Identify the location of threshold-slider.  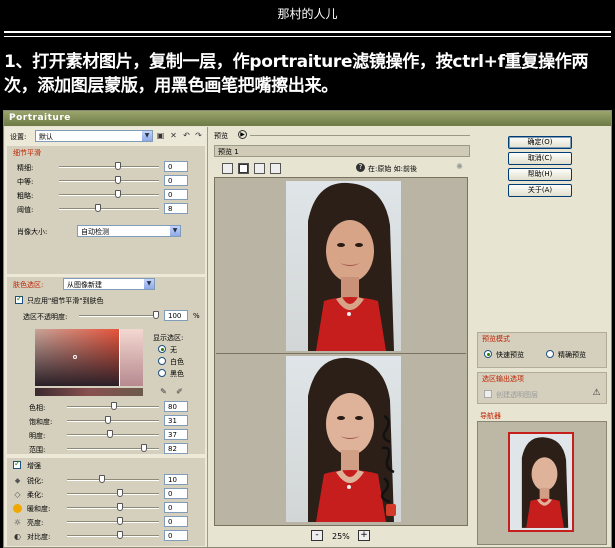
(109, 209).